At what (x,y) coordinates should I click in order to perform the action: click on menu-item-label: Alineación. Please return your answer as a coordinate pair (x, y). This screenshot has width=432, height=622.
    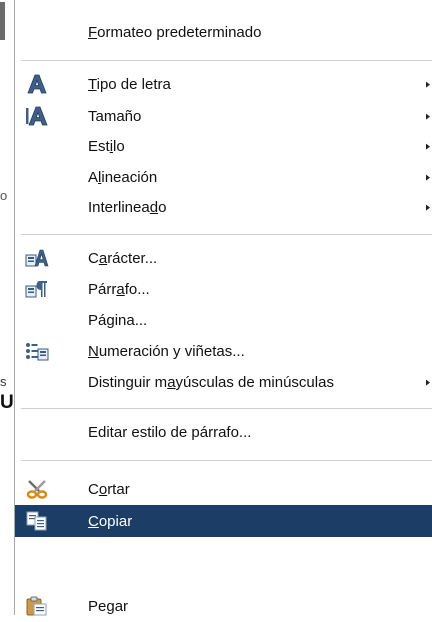
    Looking at the image, I should click on (123, 177).